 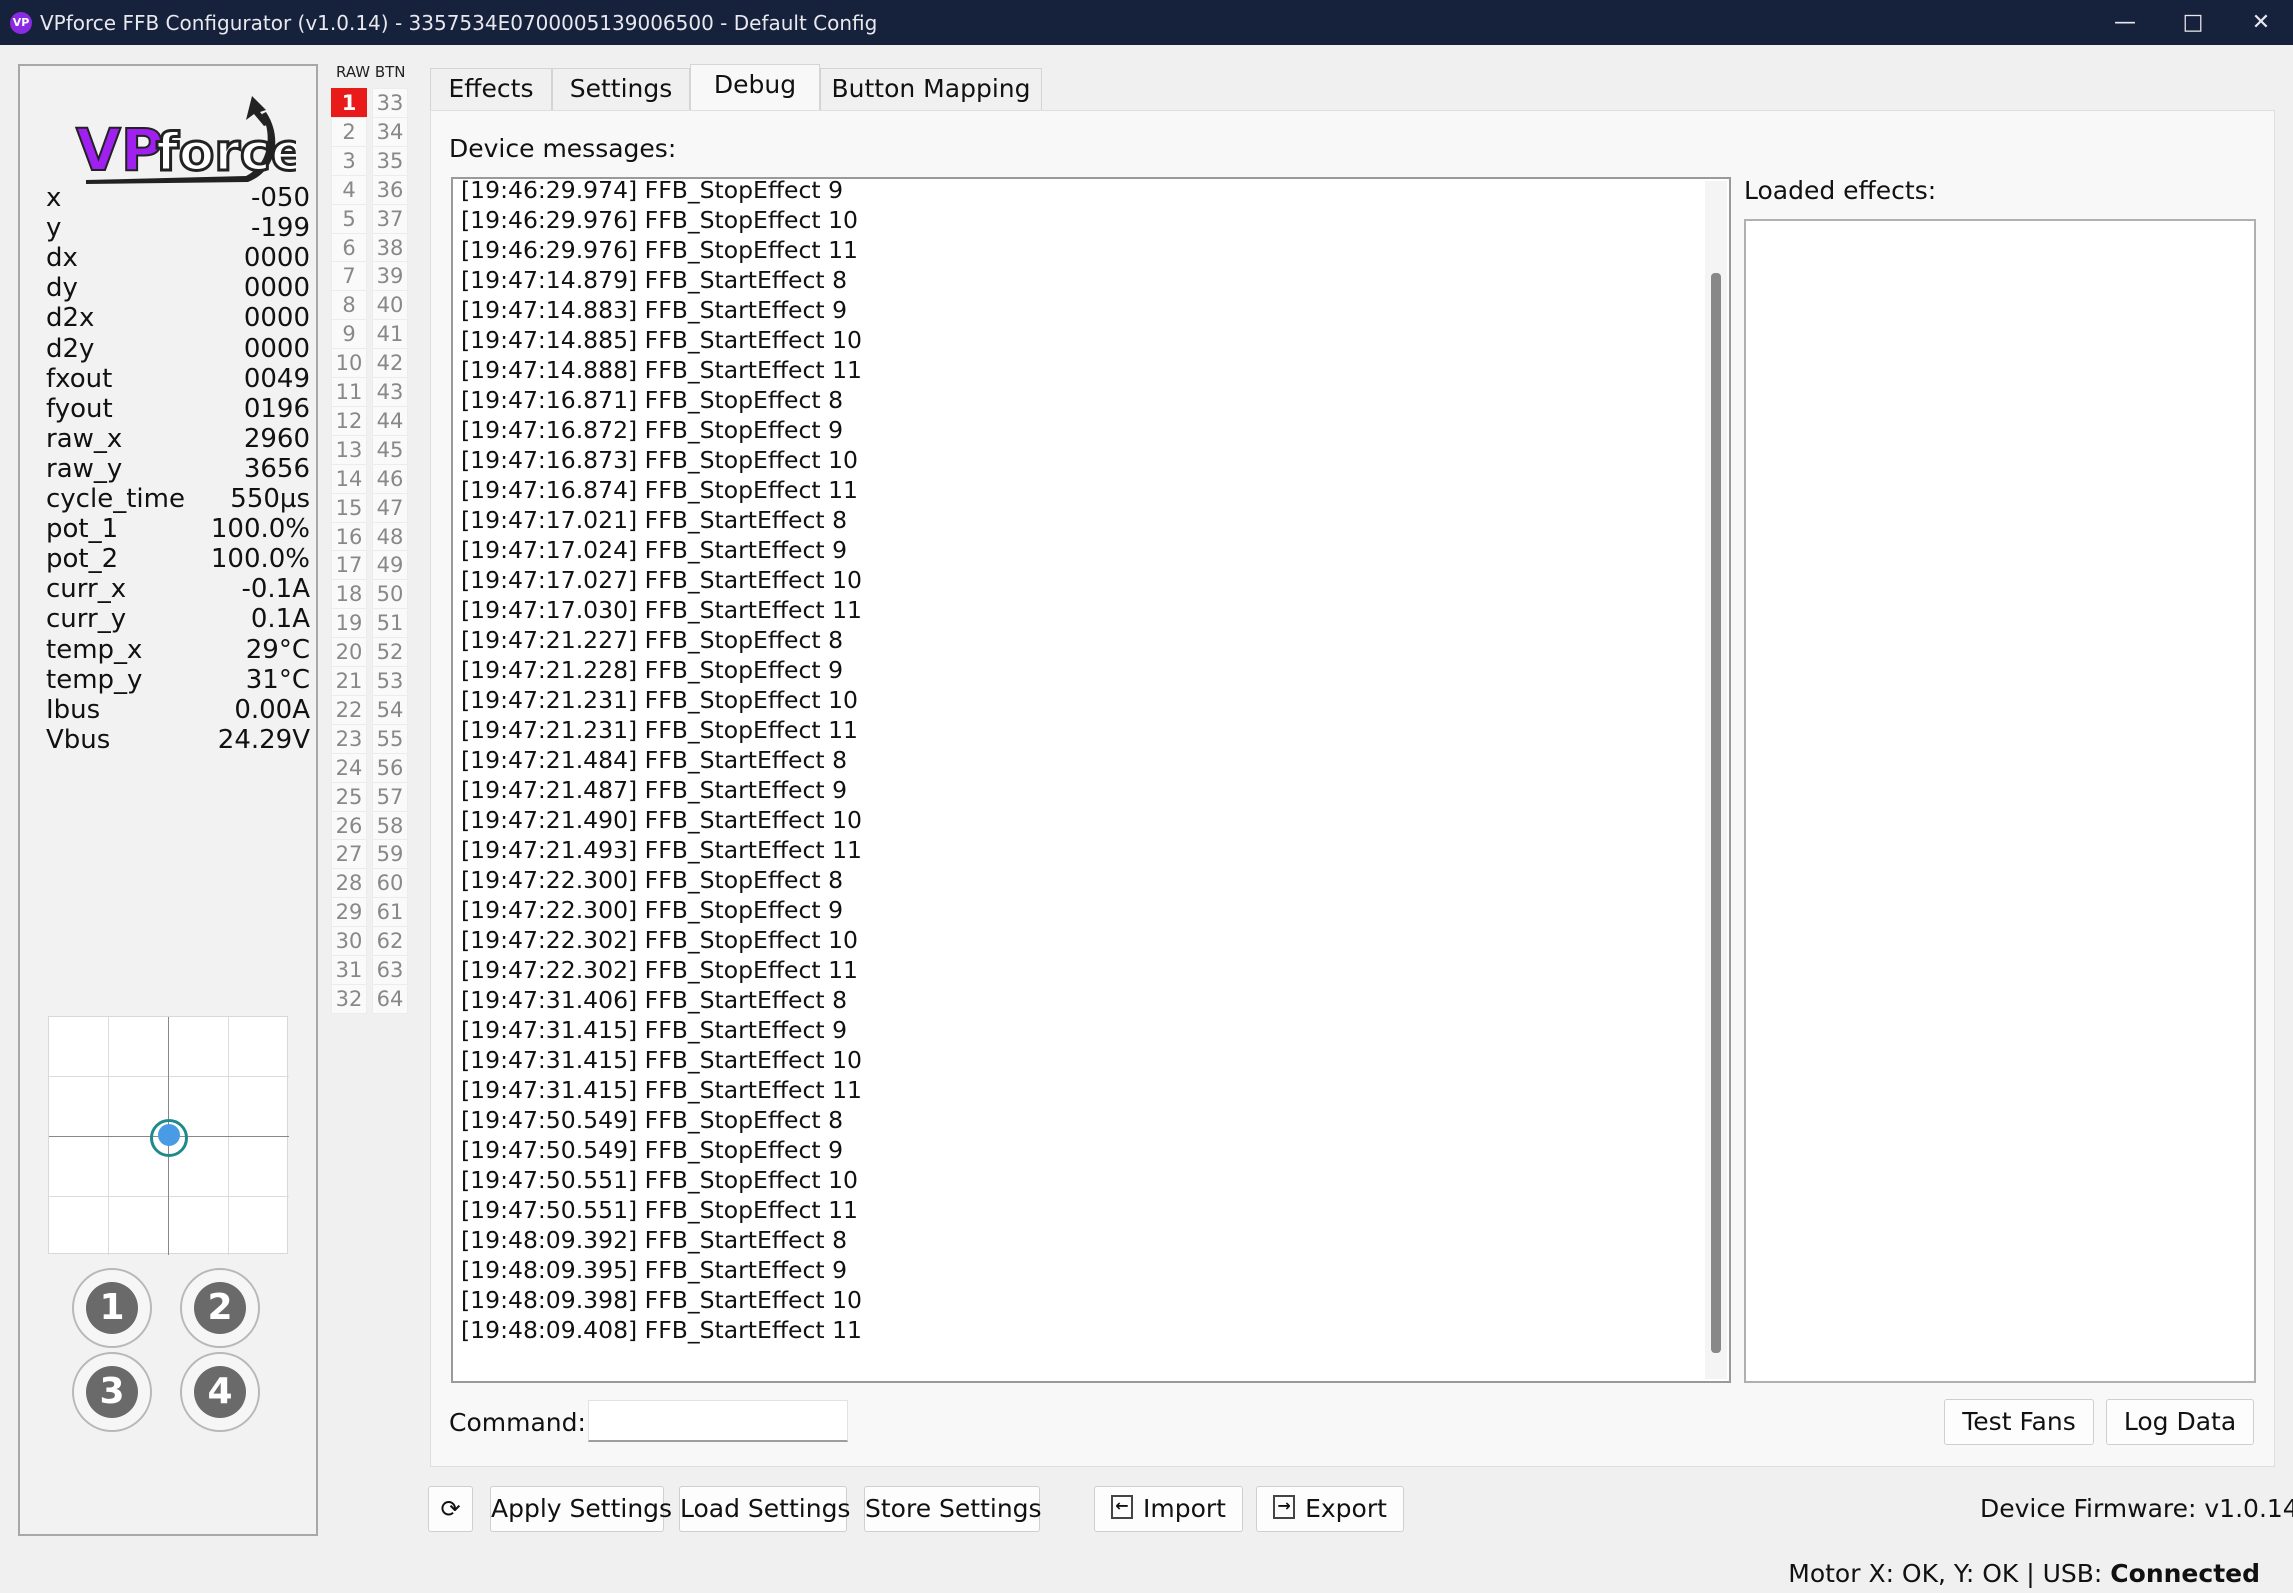 What do you see at coordinates (2259, 22) in the screenshot?
I see `close-button: ✕` at bounding box center [2259, 22].